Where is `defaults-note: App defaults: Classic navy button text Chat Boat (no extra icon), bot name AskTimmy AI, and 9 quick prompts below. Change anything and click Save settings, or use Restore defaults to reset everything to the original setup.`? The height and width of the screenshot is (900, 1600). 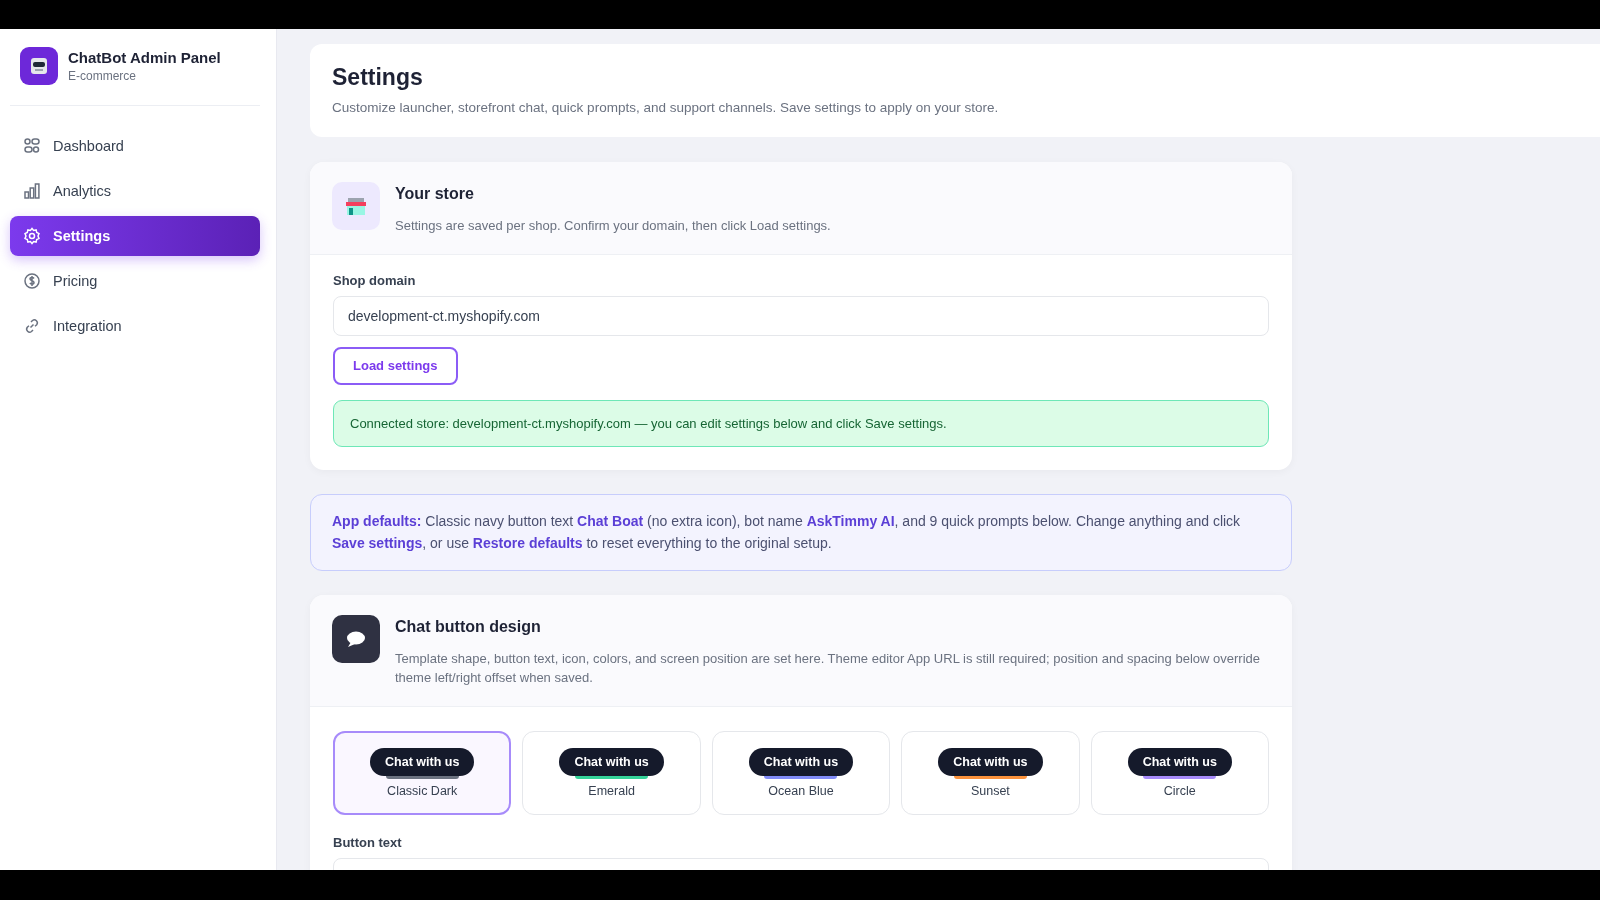 defaults-note: App defaults: Classic navy button text Chat Boat (no extra icon), bot name AskTimmy AI, and 9 quick prompts below. Change anything and click Save settings, or use Restore defaults to reset everything to the original setup. is located at coordinates (801, 532).